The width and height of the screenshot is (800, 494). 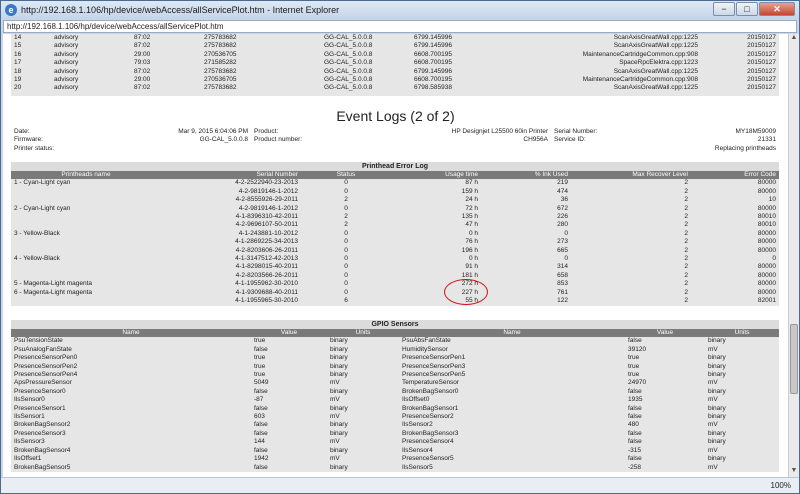 What do you see at coordinates (40, 408) in the screenshot?
I see `table-cell: PresenceSensor1` at bounding box center [40, 408].